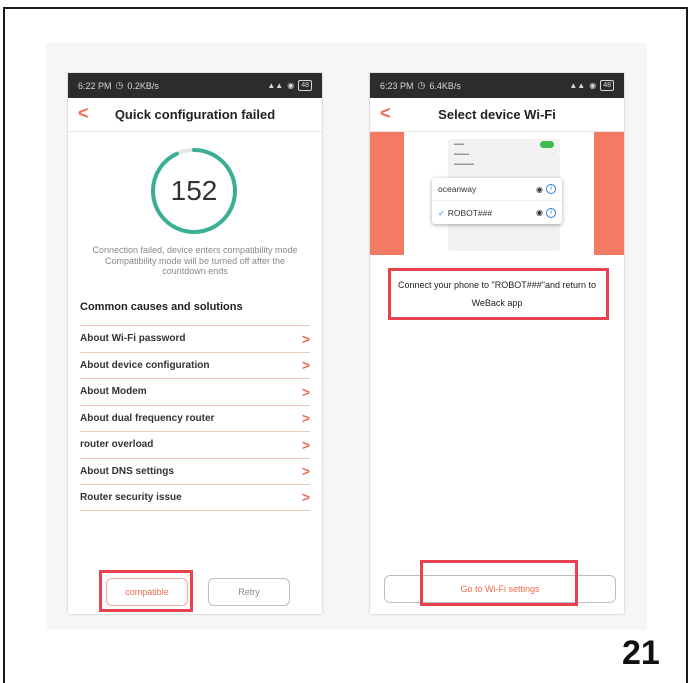  What do you see at coordinates (195, 391) in the screenshot?
I see `cause-item-modem: About Modem >` at bounding box center [195, 391].